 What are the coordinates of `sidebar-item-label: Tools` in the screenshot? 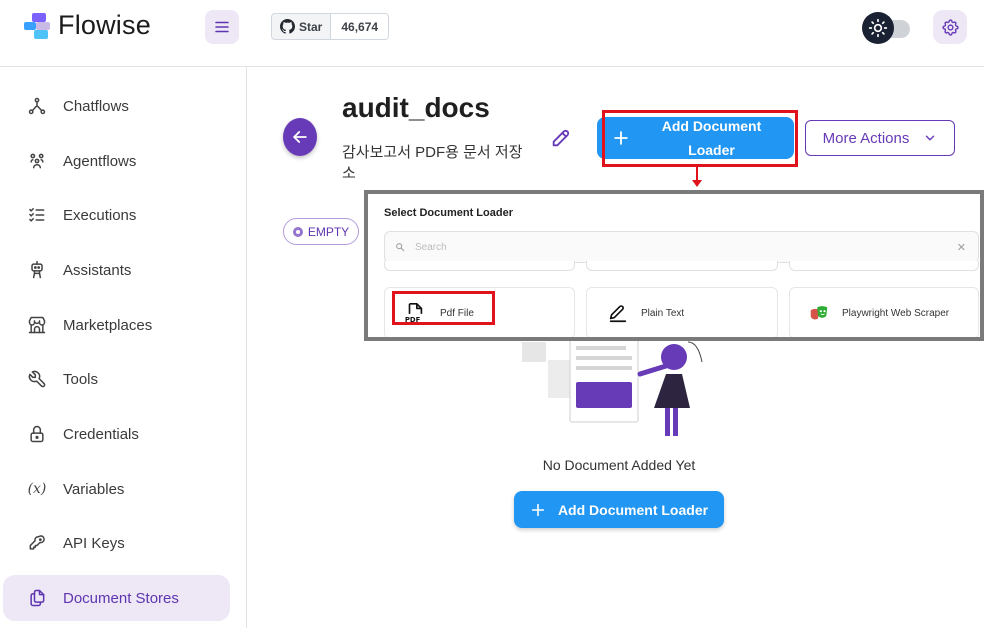 It's located at (81, 379).